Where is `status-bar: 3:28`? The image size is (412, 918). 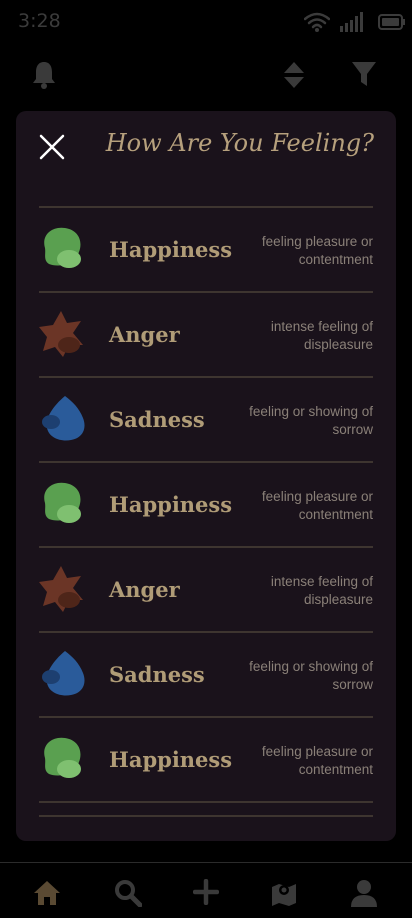 status-bar: 3:28 is located at coordinates (206, 22).